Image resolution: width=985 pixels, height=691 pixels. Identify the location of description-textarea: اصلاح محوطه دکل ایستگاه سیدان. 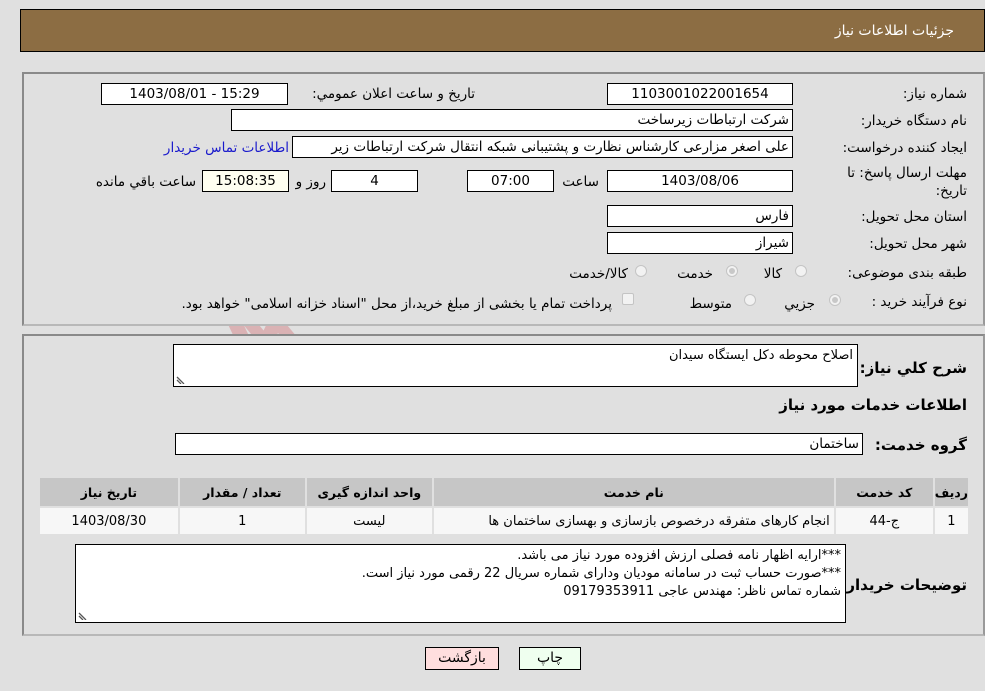
(515, 365).